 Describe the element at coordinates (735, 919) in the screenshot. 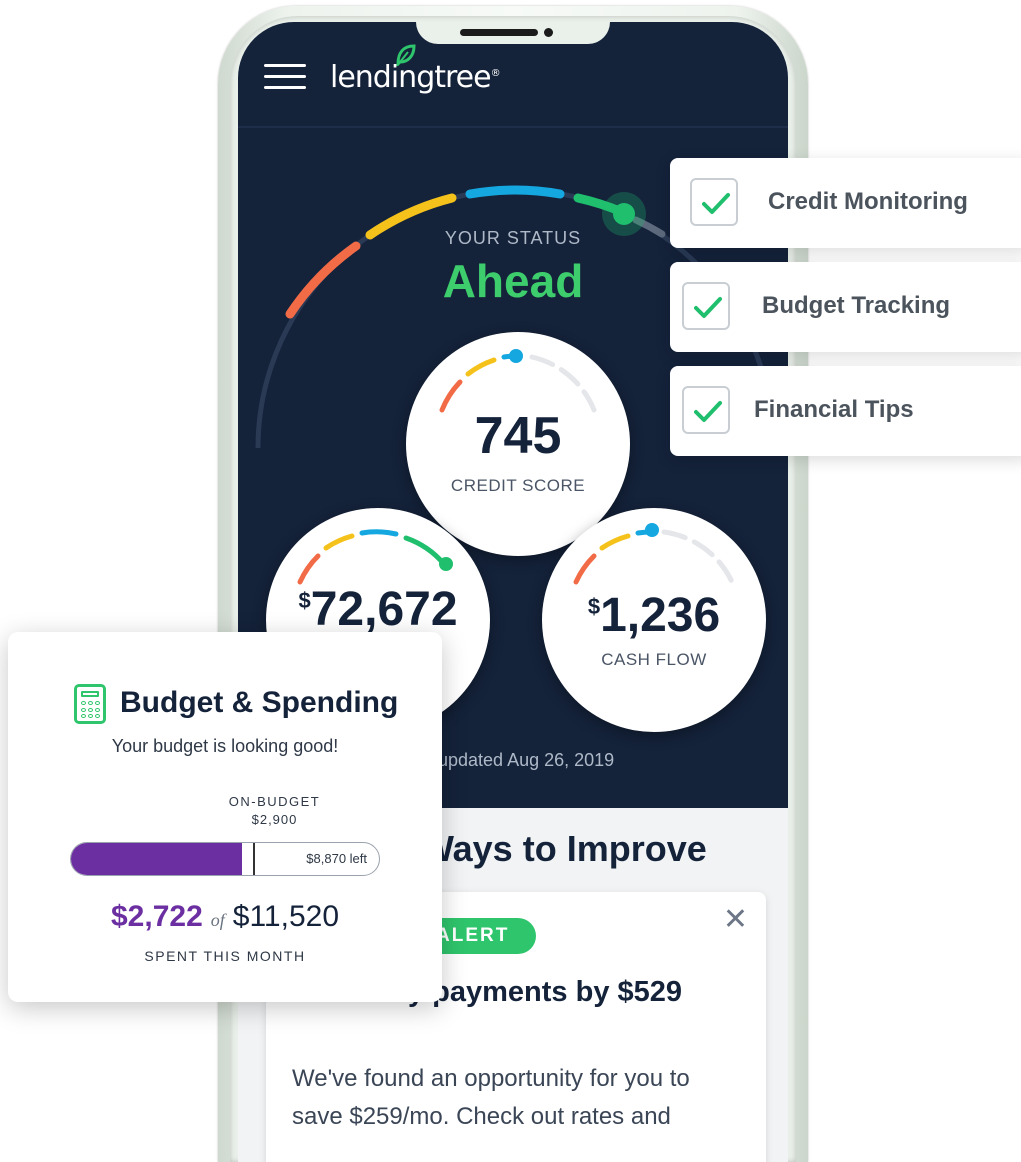

I see `close-icon: ✕` at that location.